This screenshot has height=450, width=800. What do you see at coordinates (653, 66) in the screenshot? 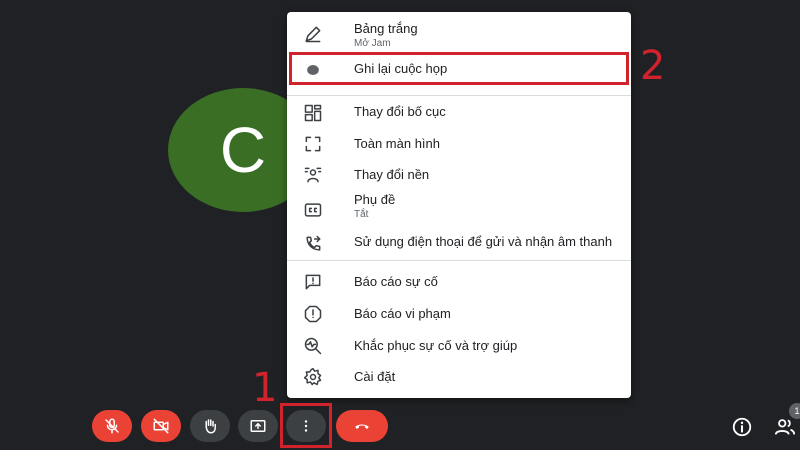
I see `step-2-label: 2` at bounding box center [653, 66].